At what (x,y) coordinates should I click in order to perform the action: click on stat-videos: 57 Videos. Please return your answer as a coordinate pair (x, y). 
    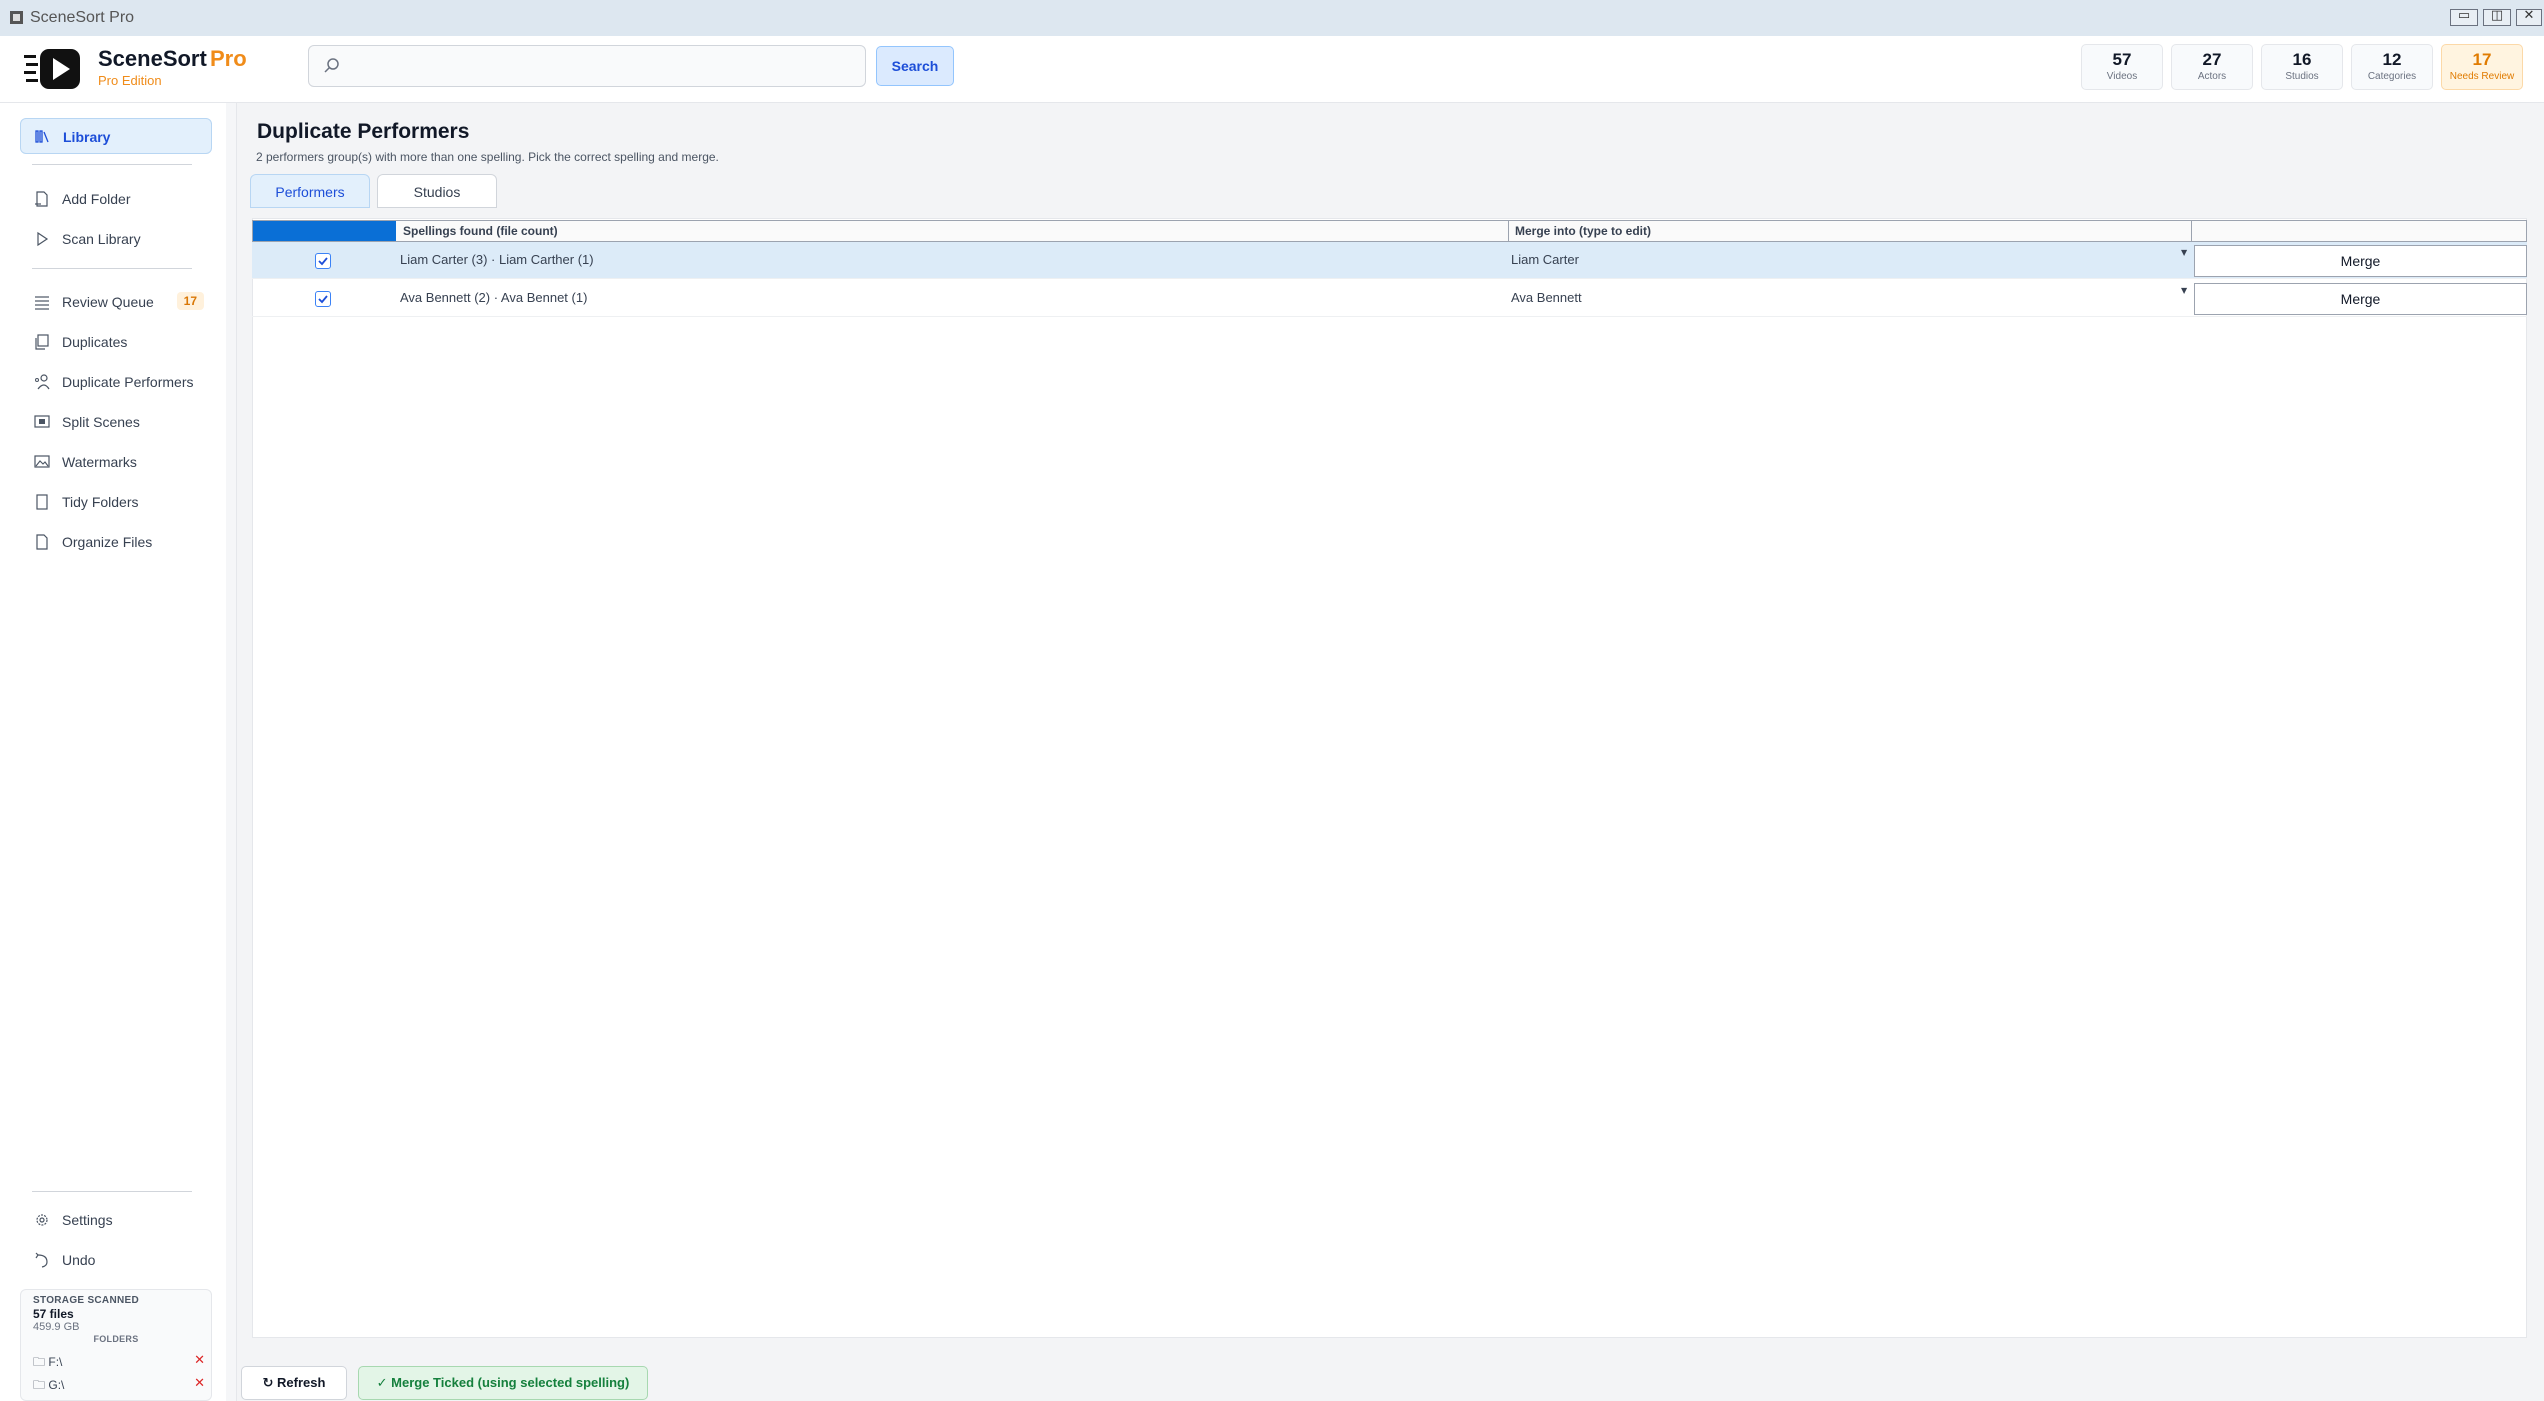
    Looking at the image, I should click on (2122, 67).